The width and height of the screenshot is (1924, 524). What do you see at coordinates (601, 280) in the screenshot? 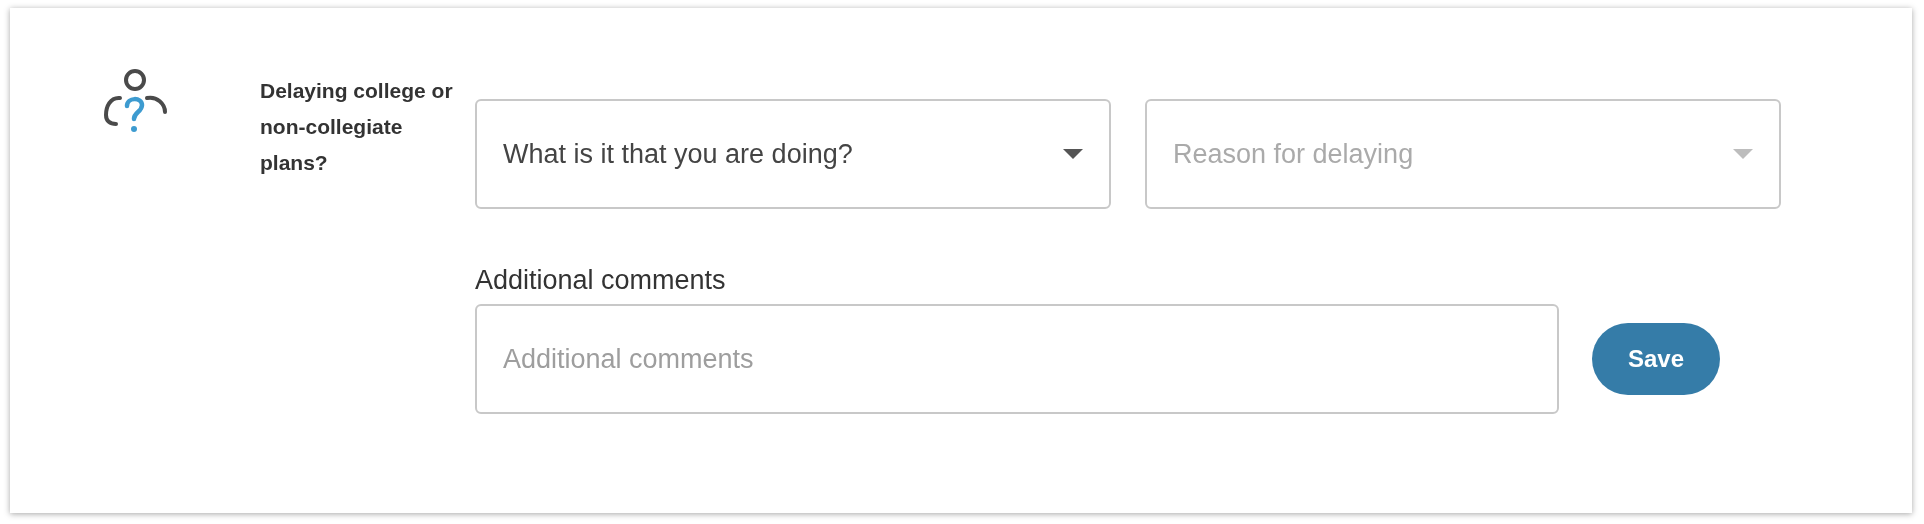
I see `comments-label: Additional comments` at bounding box center [601, 280].